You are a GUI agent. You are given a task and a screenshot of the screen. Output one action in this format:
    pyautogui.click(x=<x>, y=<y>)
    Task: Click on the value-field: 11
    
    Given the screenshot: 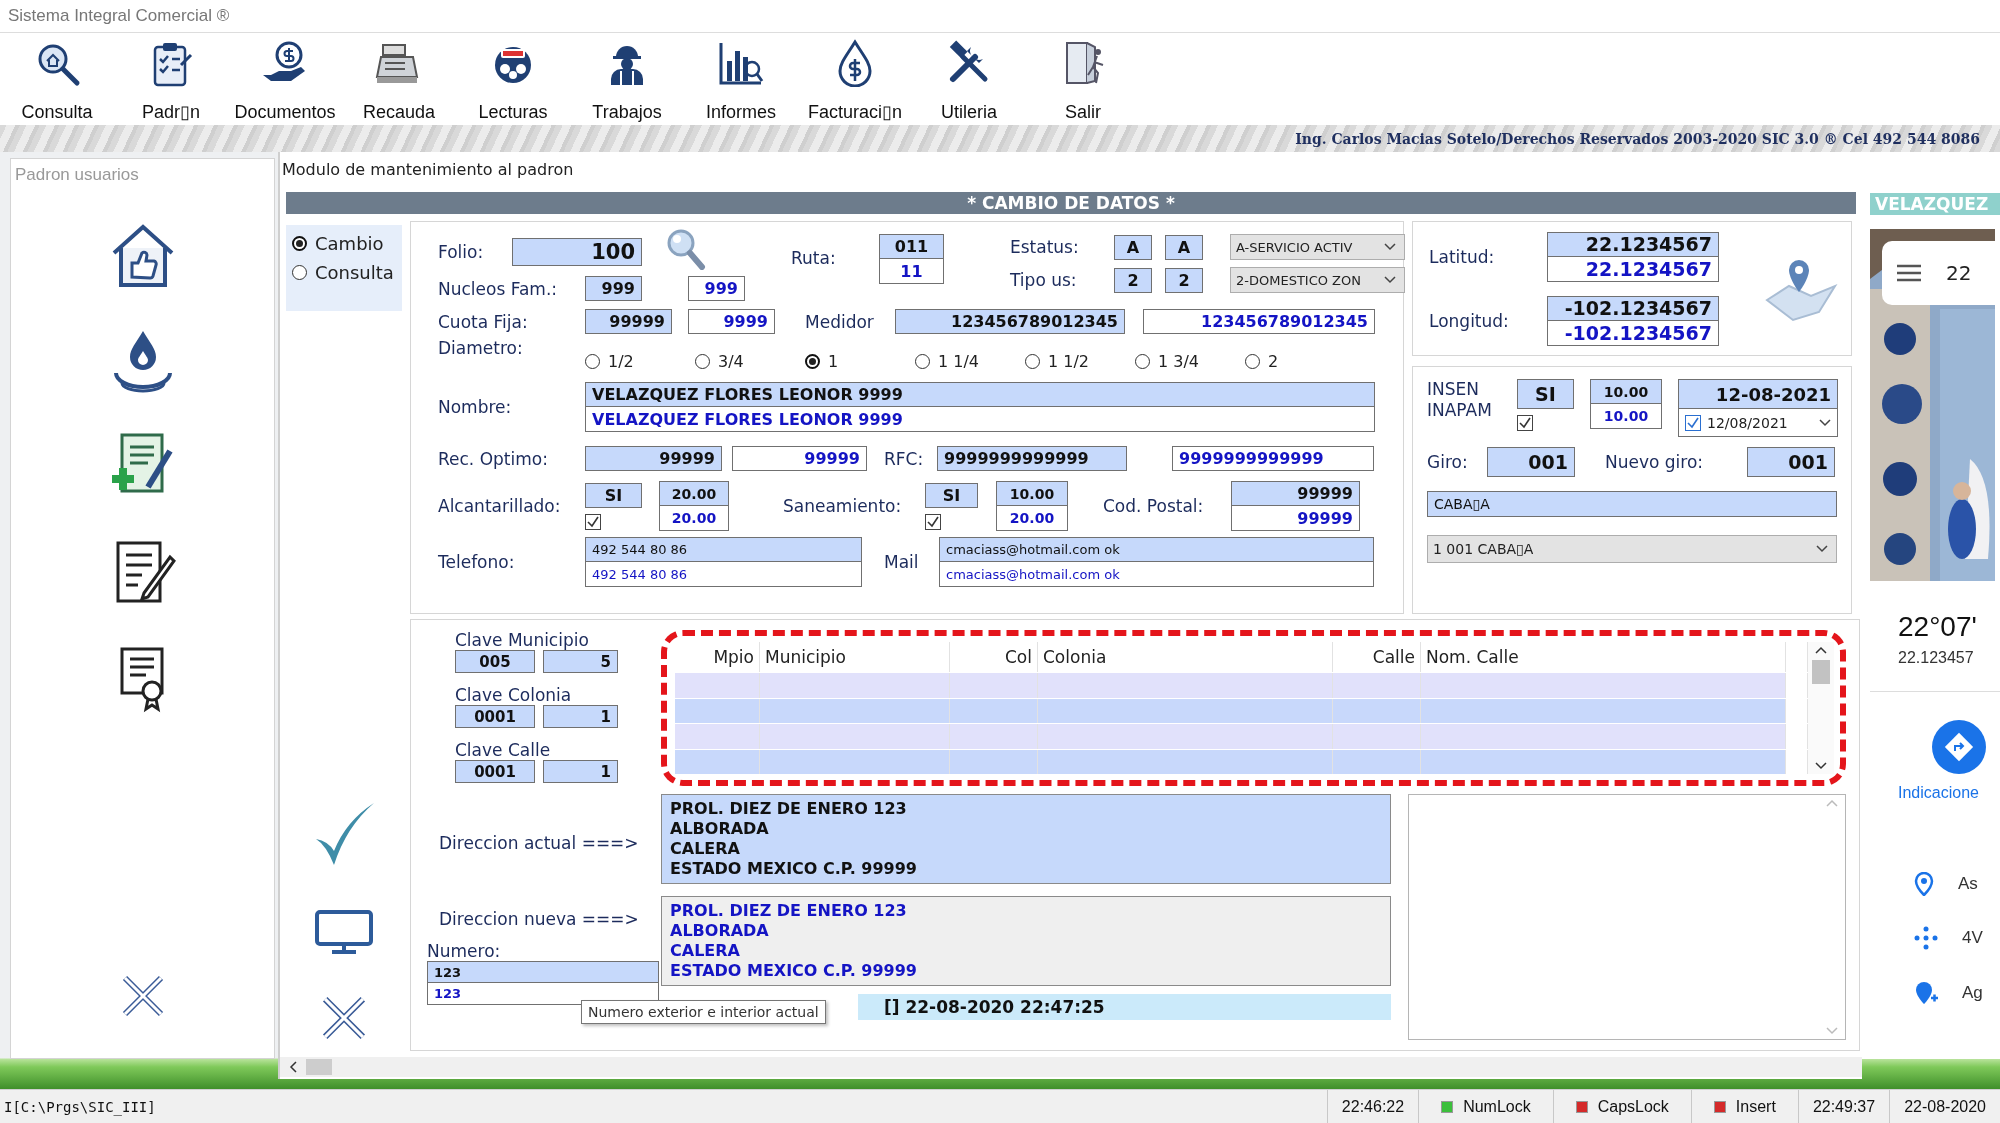 What is the action you would take?
    pyautogui.click(x=911, y=271)
    